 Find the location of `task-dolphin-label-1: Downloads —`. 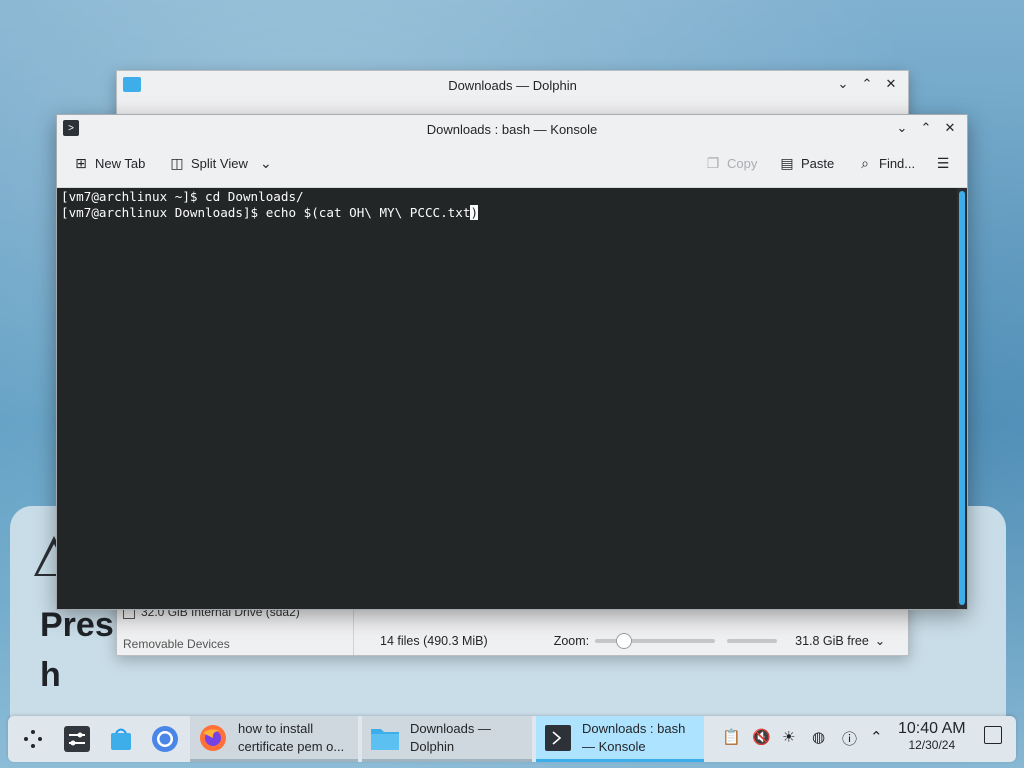

task-dolphin-label-1: Downloads — is located at coordinates (450, 728).